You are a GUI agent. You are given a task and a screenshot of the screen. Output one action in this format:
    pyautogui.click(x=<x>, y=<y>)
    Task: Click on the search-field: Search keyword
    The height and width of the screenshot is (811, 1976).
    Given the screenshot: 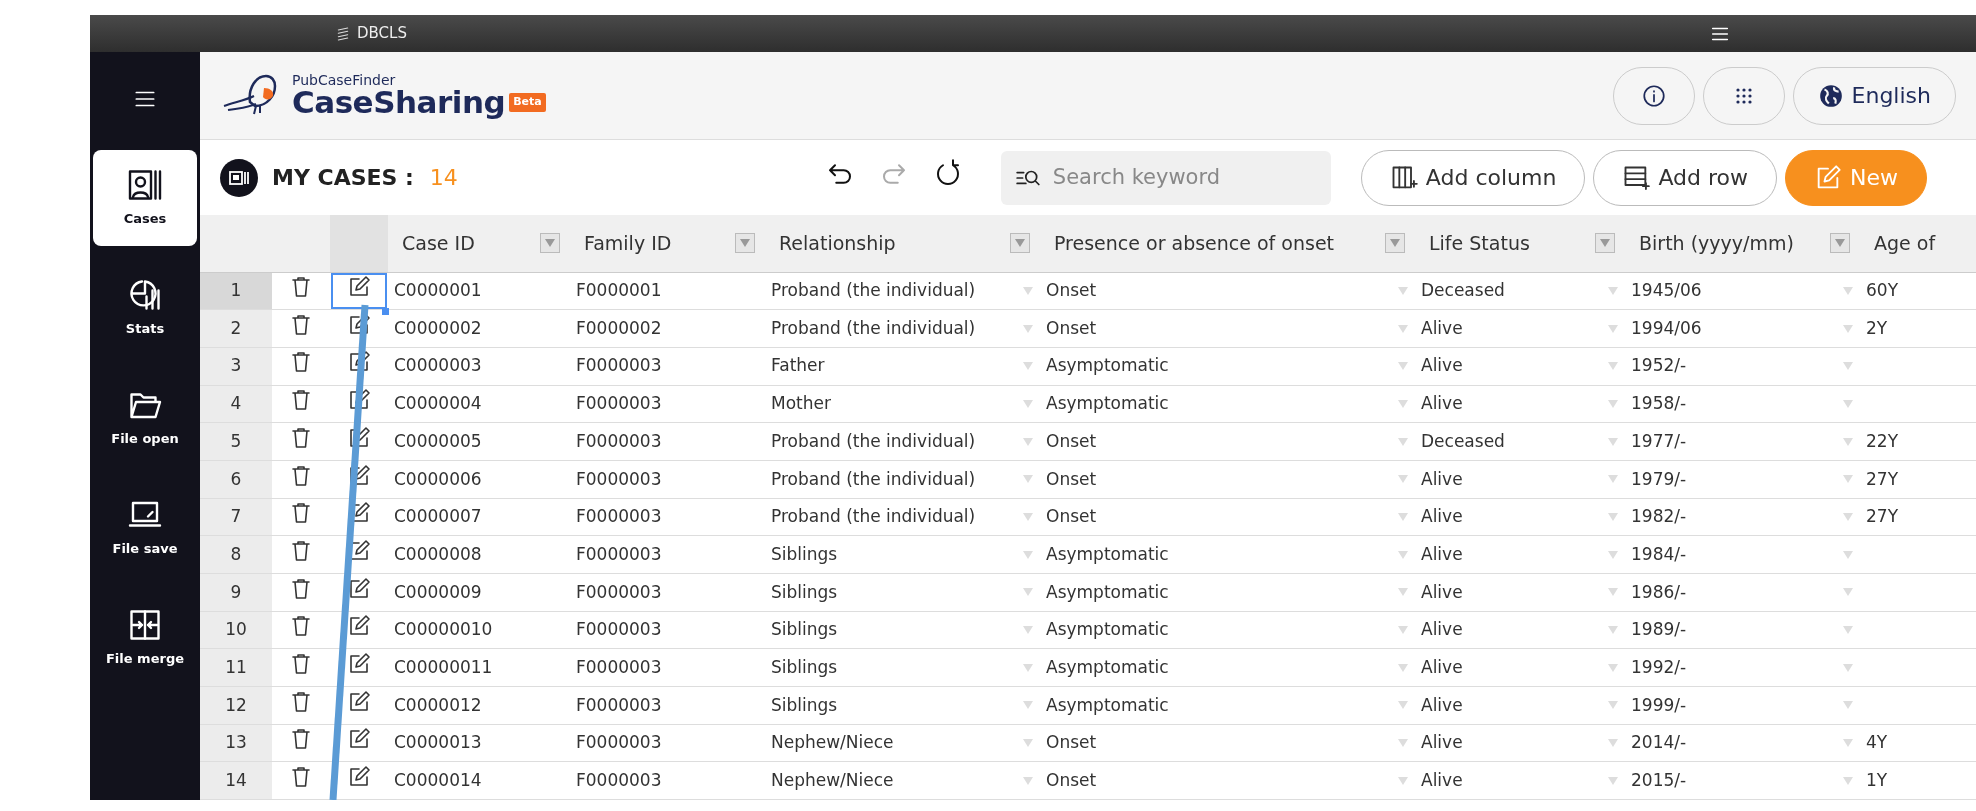 What is the action you would take?
    pyautogui.click(x=1165, y=177)
    